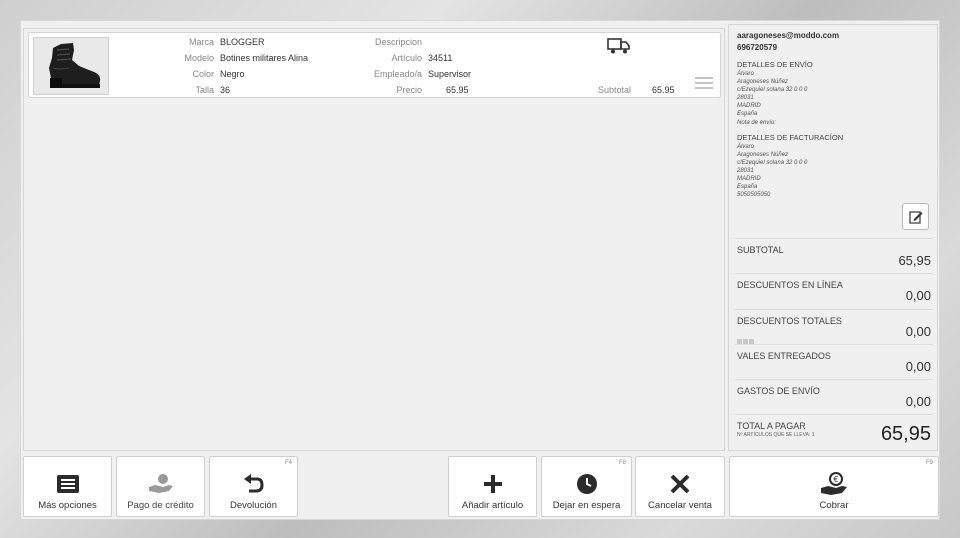 The width and height of the screenshot is (960, 538). I want to click on clock-icon, so click(586, 484).